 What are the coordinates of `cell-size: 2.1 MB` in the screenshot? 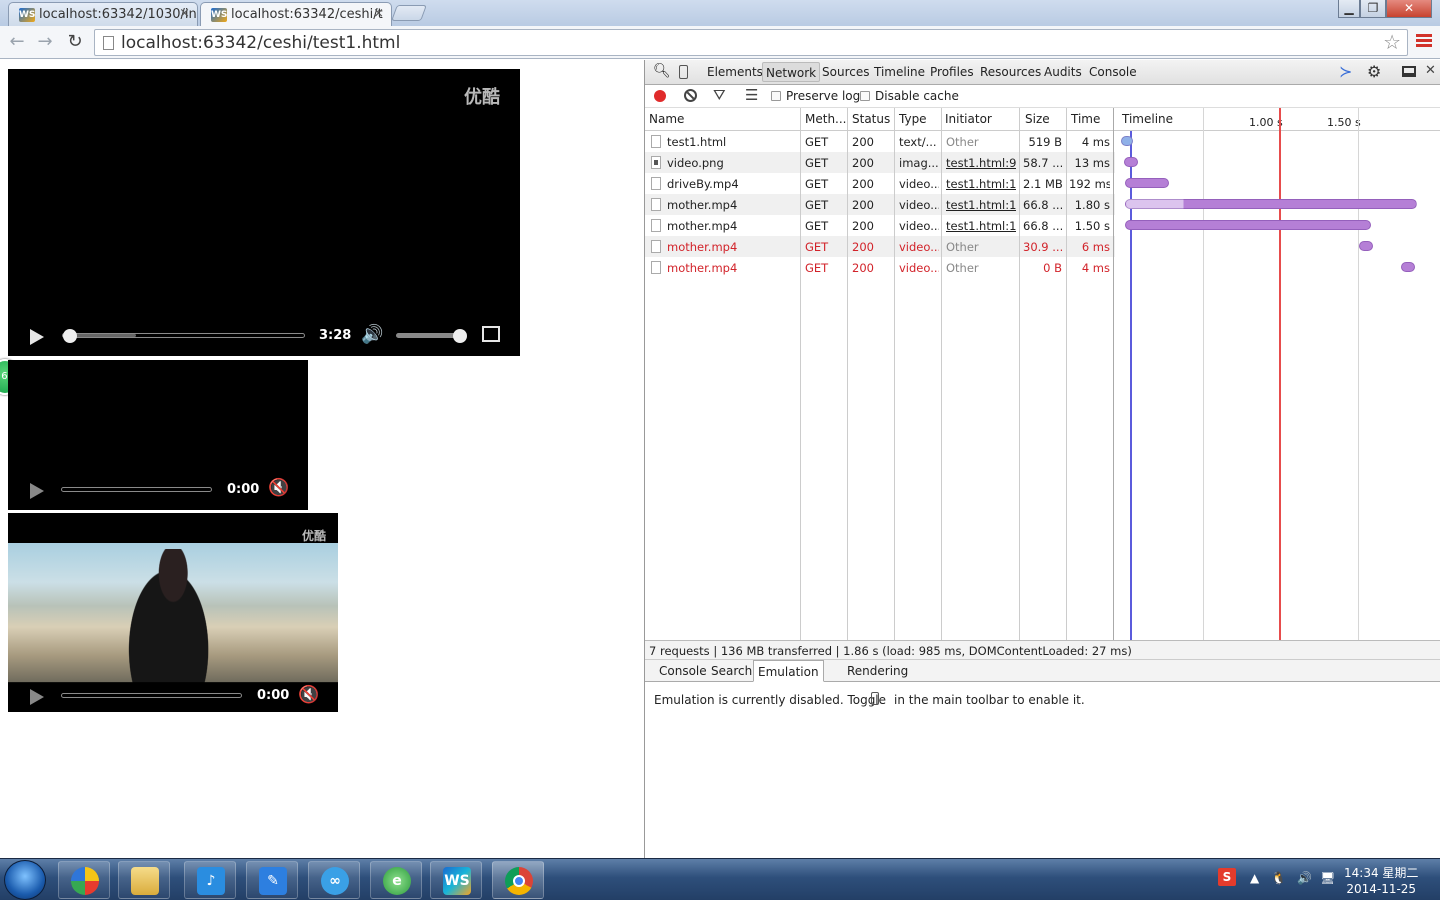 It's located at (1042, 184).